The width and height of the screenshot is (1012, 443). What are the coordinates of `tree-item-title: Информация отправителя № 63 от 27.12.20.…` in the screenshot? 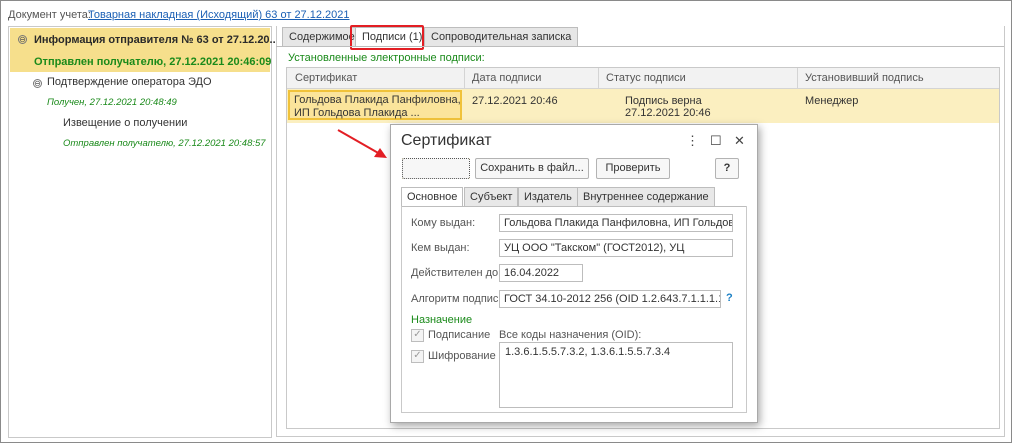 It's located at (156, 40).